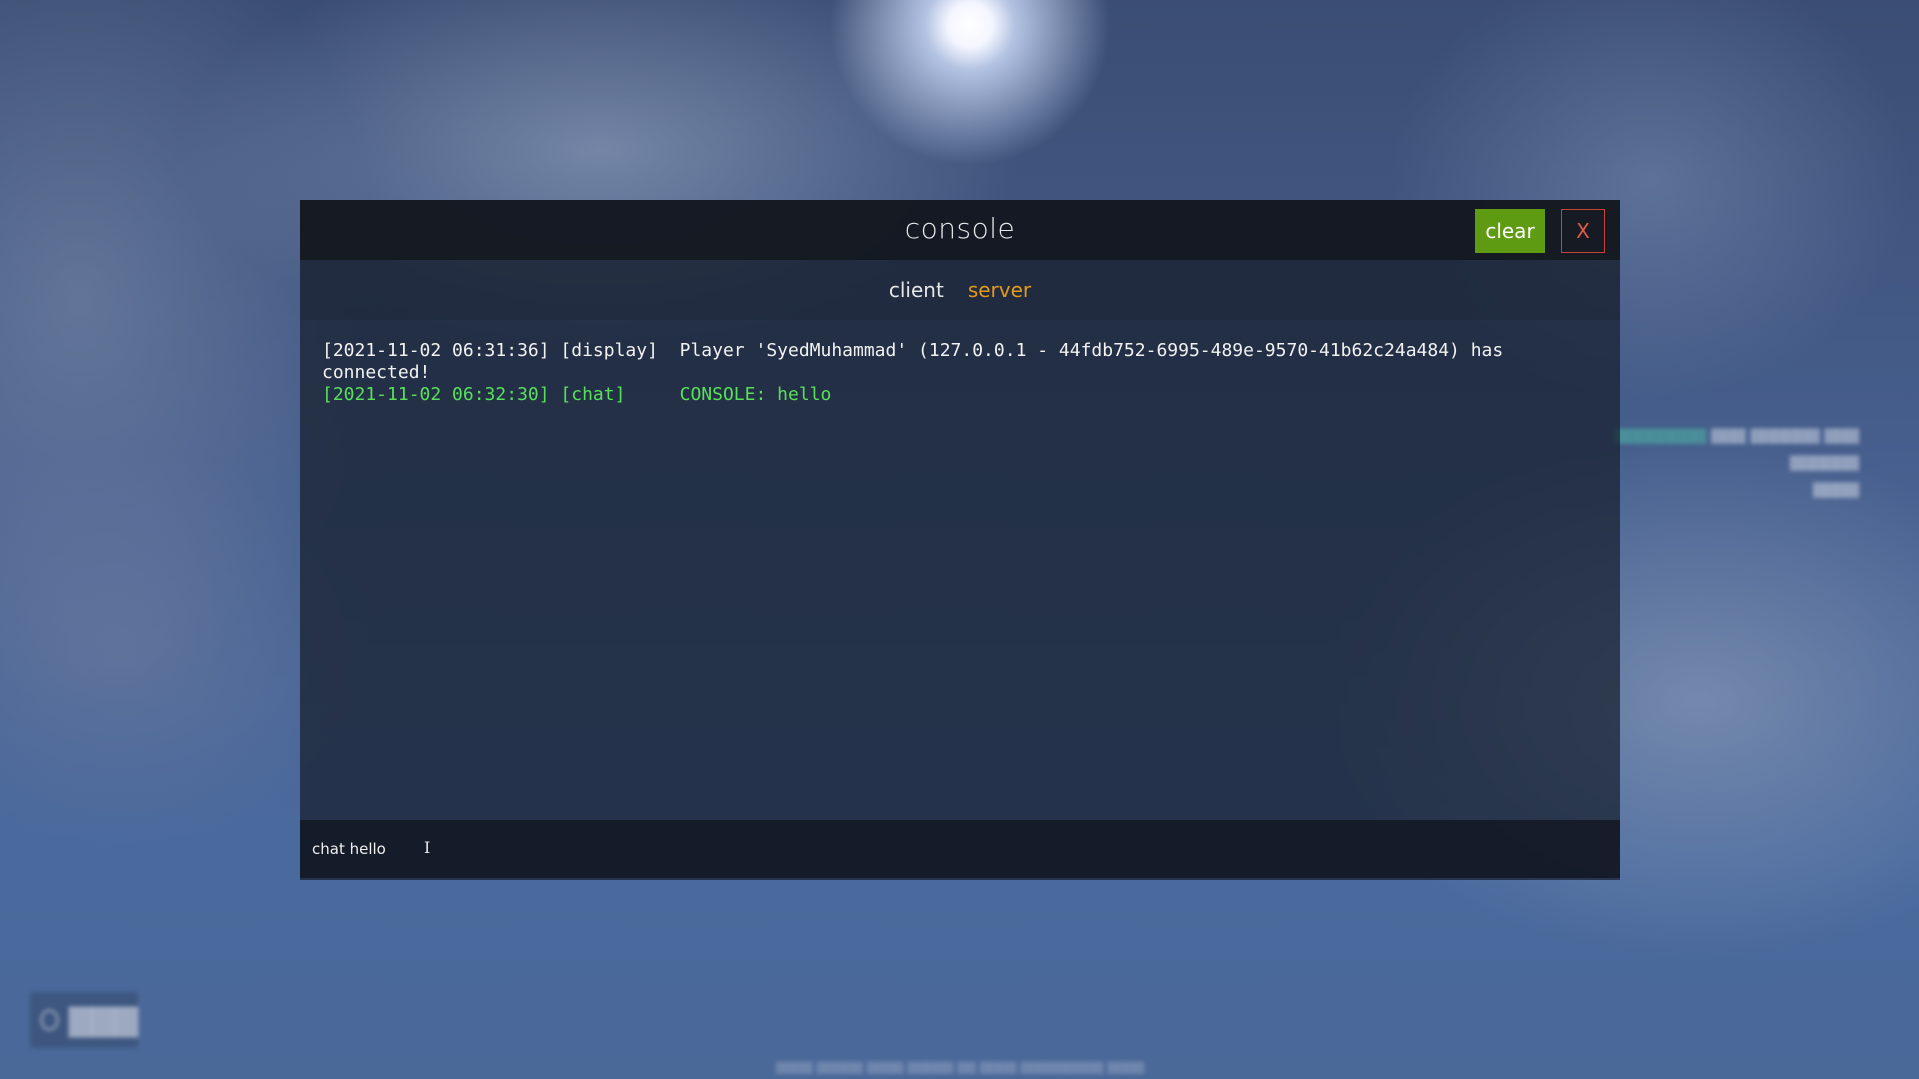 The height and width of the screenshot is (1079, 1919). What do you see at coordinates (49, 1020) in the screenshot?
I see `health-icon` at bounding box center [49, 1020].